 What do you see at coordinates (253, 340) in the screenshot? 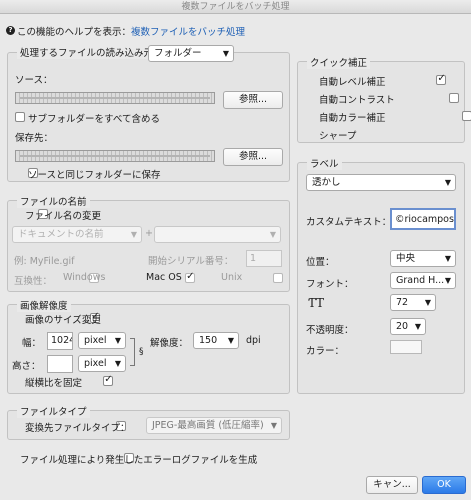
I see `res-unit: dpi` at bounding box center [253, 340].